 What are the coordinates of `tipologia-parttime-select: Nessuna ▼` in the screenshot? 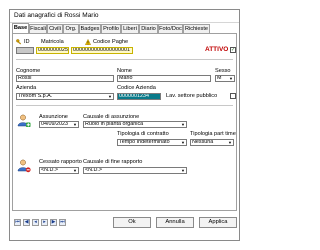 It's located at (212, 142).